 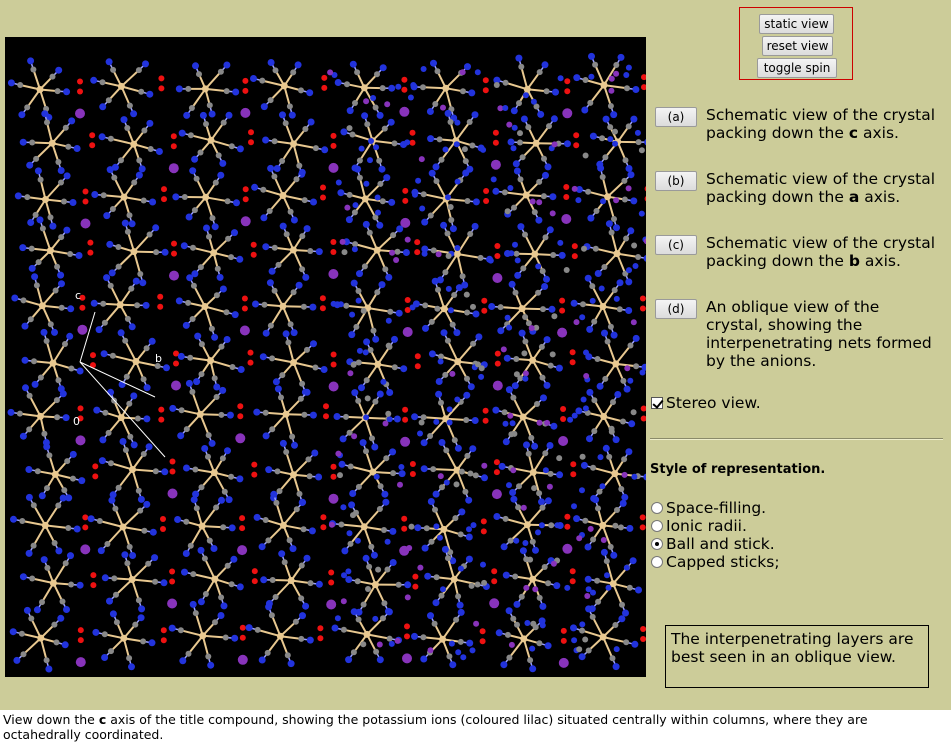 I want to click on style-option-label: Ionic radii., so click(x=706, y=526).